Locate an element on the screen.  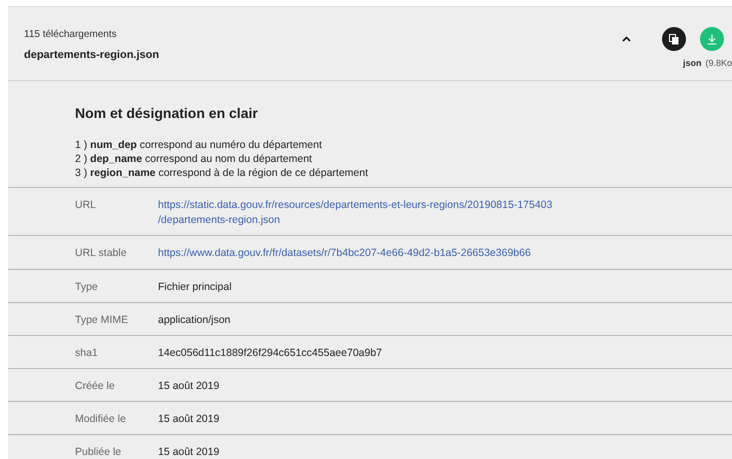
description-title: Nom et désignation en clair is located at coordinates (167, 113).